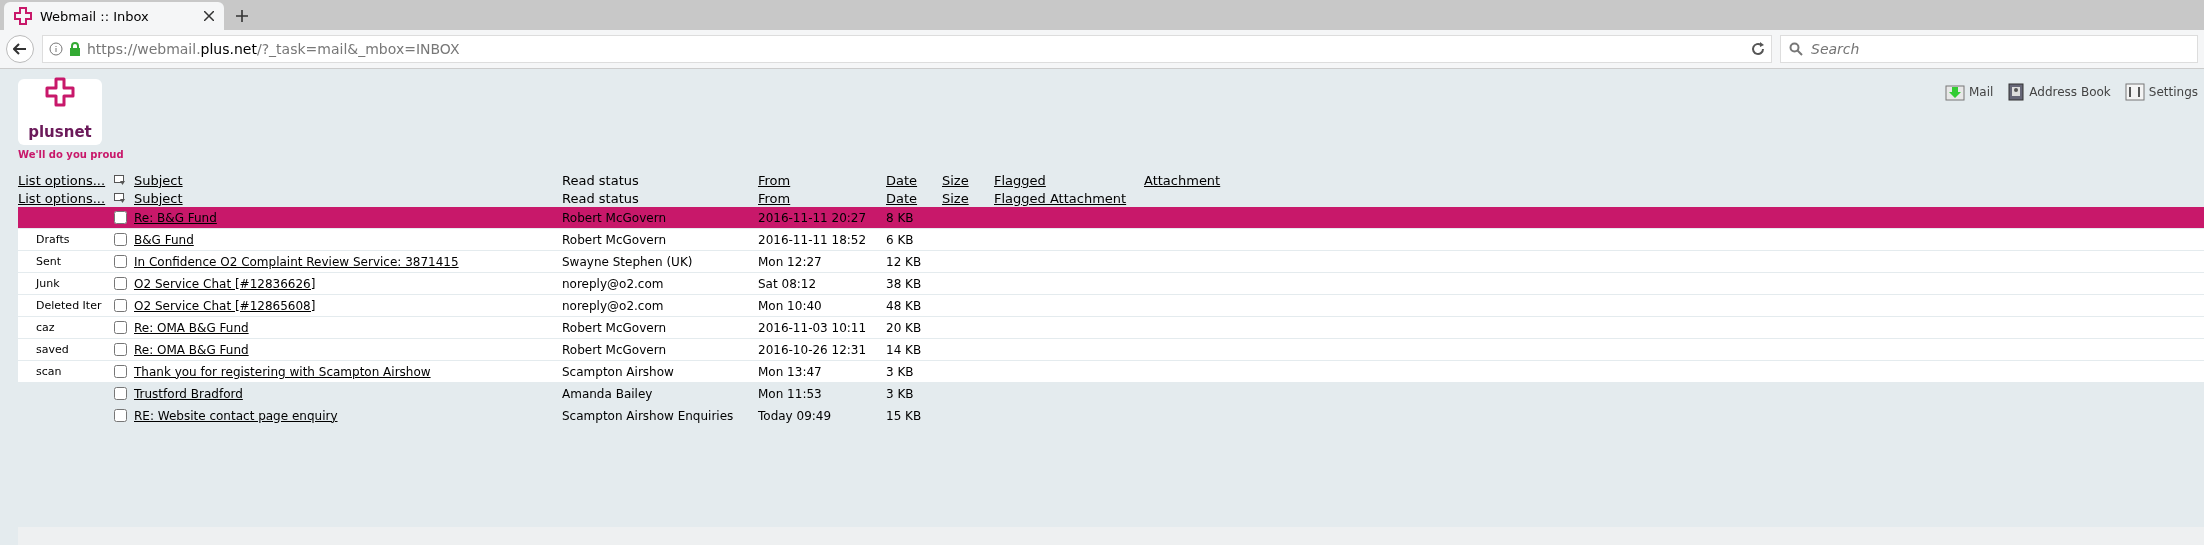 This screenshot has height=545, width=2204. I want to click on plus-logo-icon, so click(23, 16).